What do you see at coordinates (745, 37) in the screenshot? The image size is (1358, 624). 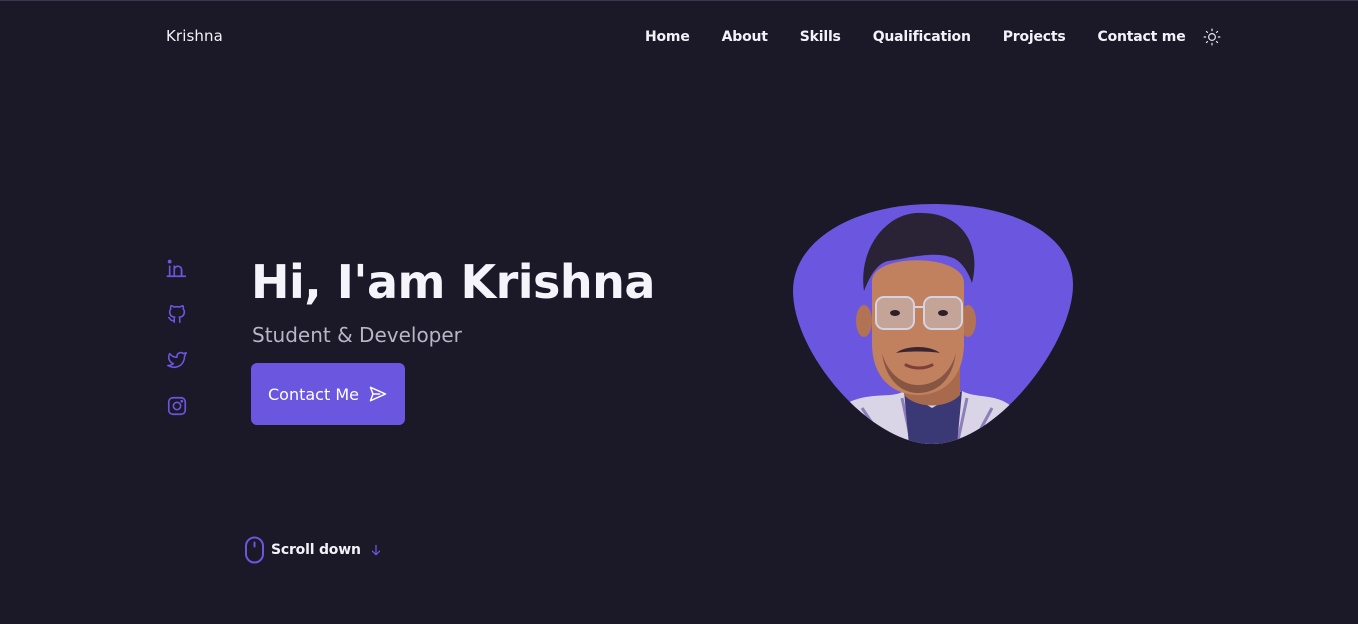 I see `nav-item-about: About` at bounding box center [745, 37].